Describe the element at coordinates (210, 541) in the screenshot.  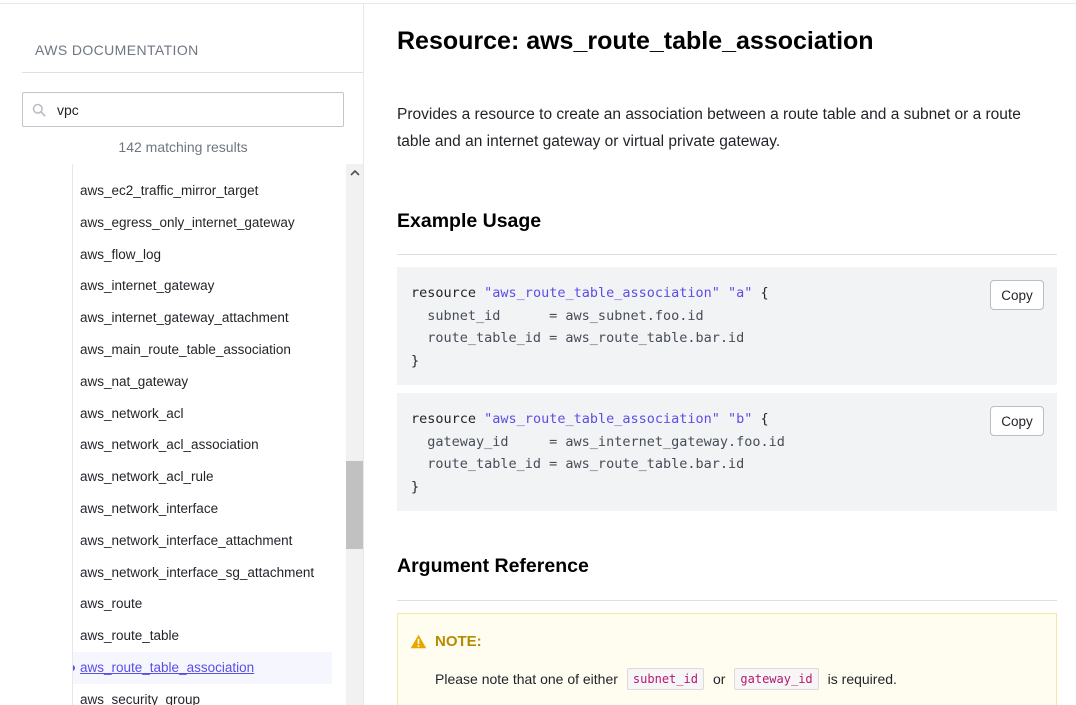
I see `sidebar-item-aws-network-interface-attachment: aws_network_interface_attachment` at that location.